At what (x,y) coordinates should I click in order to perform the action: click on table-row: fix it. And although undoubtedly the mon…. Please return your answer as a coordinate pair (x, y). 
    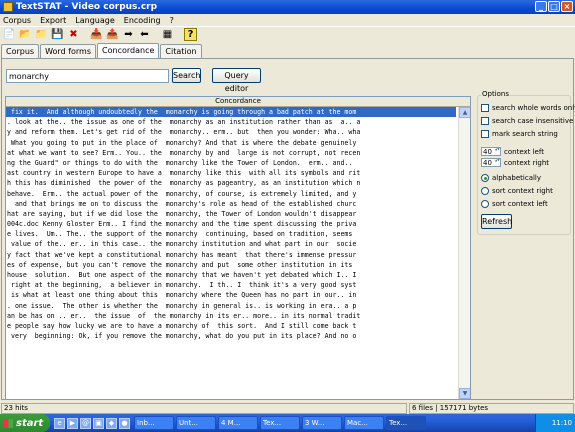
    Looking at the image, I should click on (231, 112).